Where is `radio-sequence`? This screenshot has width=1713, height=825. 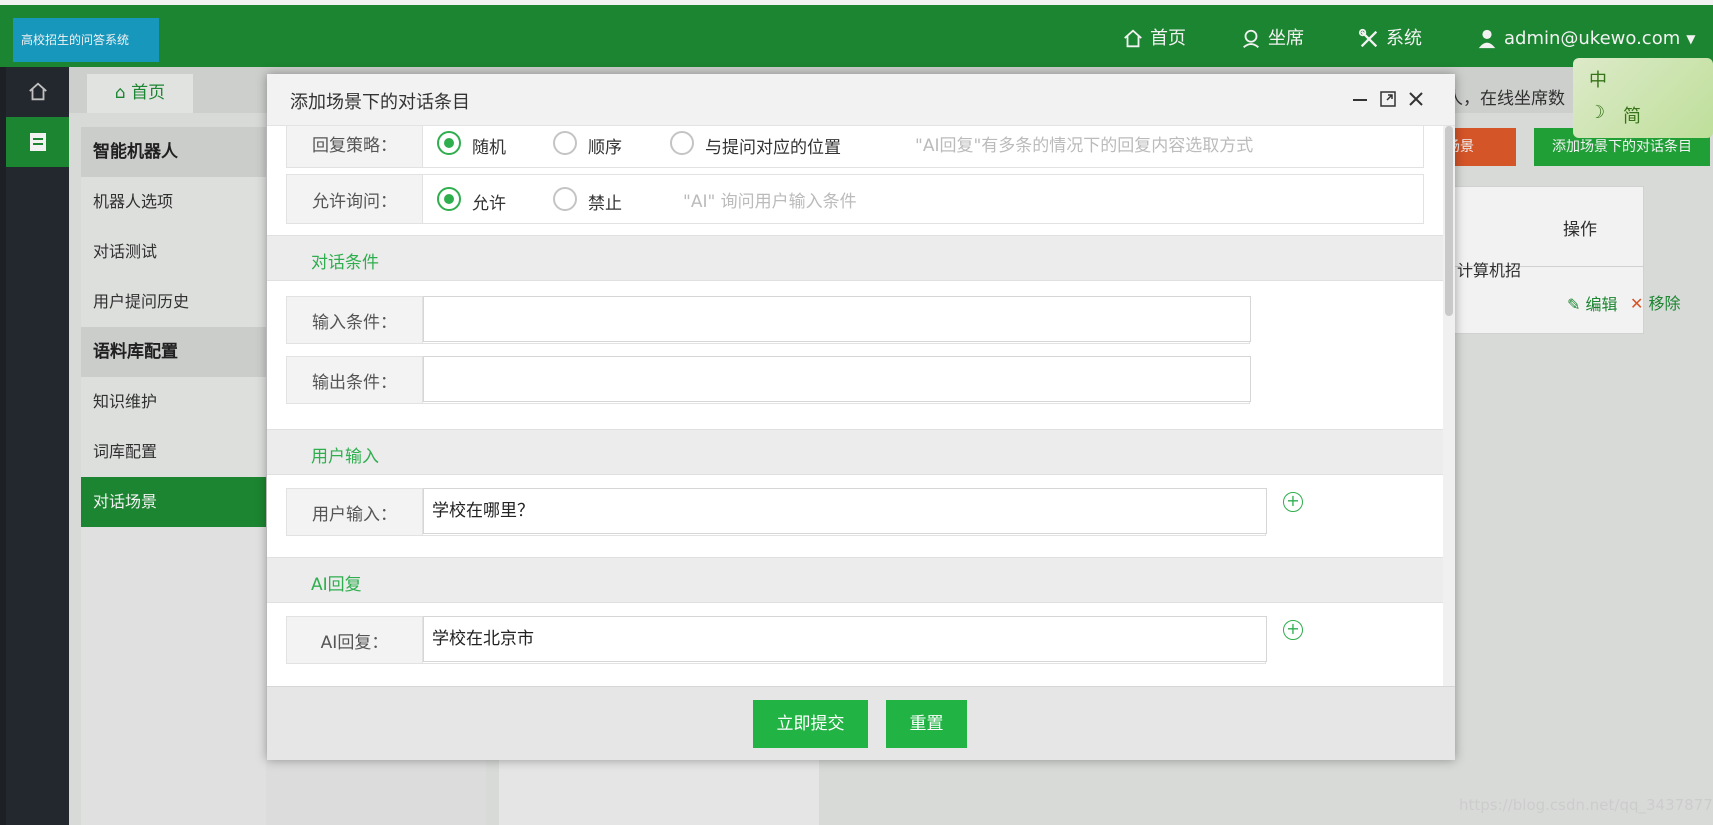 radio-sequence is located at coordinates (565, 143).